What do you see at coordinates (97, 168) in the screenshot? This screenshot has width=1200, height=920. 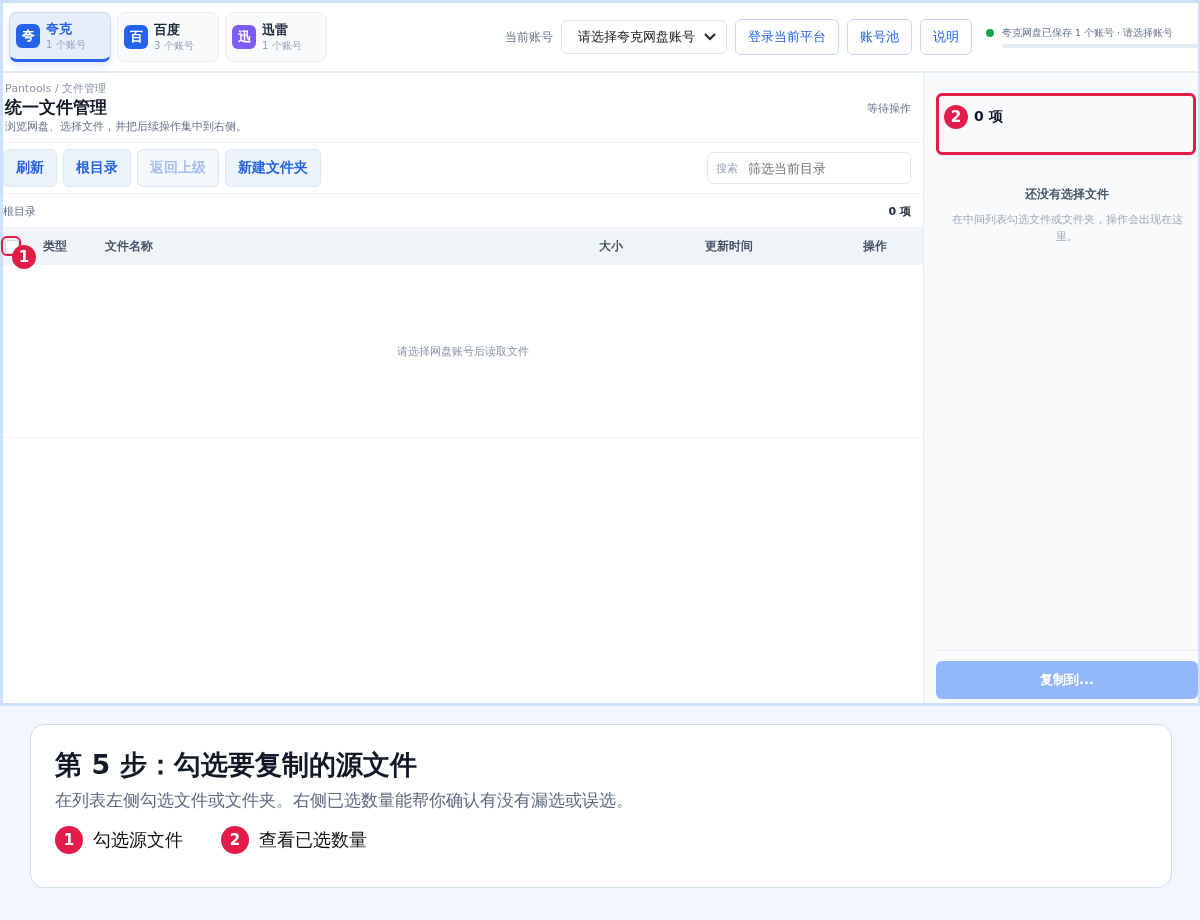 I see `toolbar-button: 根目录` at bounding box center [97, 168].